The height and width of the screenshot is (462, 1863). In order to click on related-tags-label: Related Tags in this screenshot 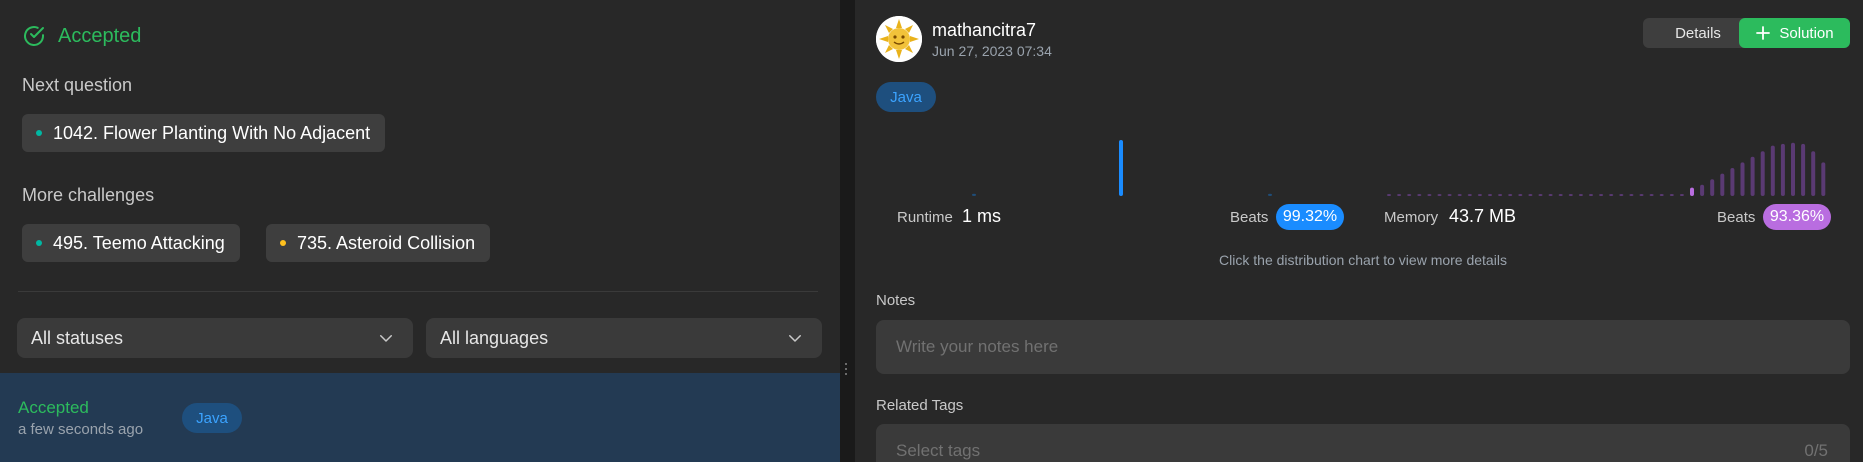, I will do `click(920, 405)`.